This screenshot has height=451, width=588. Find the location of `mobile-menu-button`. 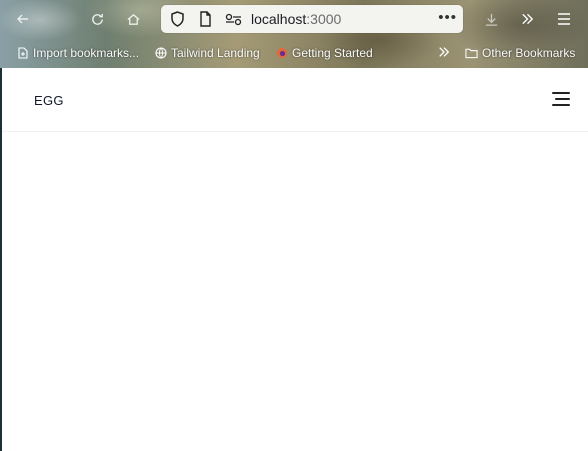

mobile-menu-button is located at coordinates (562, 100).